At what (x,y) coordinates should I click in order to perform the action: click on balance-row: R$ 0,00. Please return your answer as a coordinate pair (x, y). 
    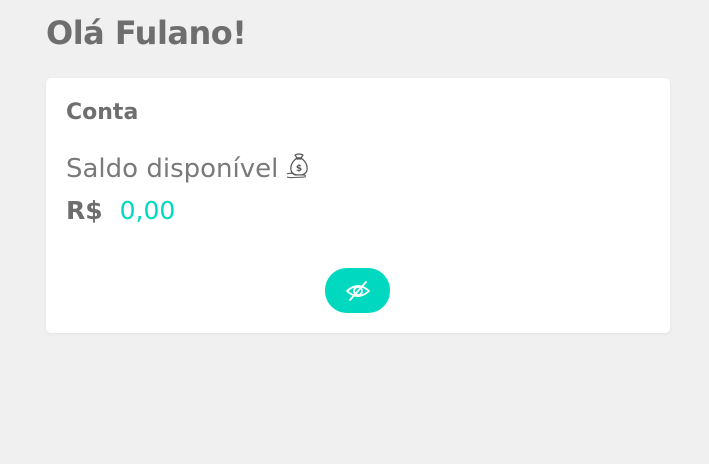
    Looking at the image, I should click on (120, 211).